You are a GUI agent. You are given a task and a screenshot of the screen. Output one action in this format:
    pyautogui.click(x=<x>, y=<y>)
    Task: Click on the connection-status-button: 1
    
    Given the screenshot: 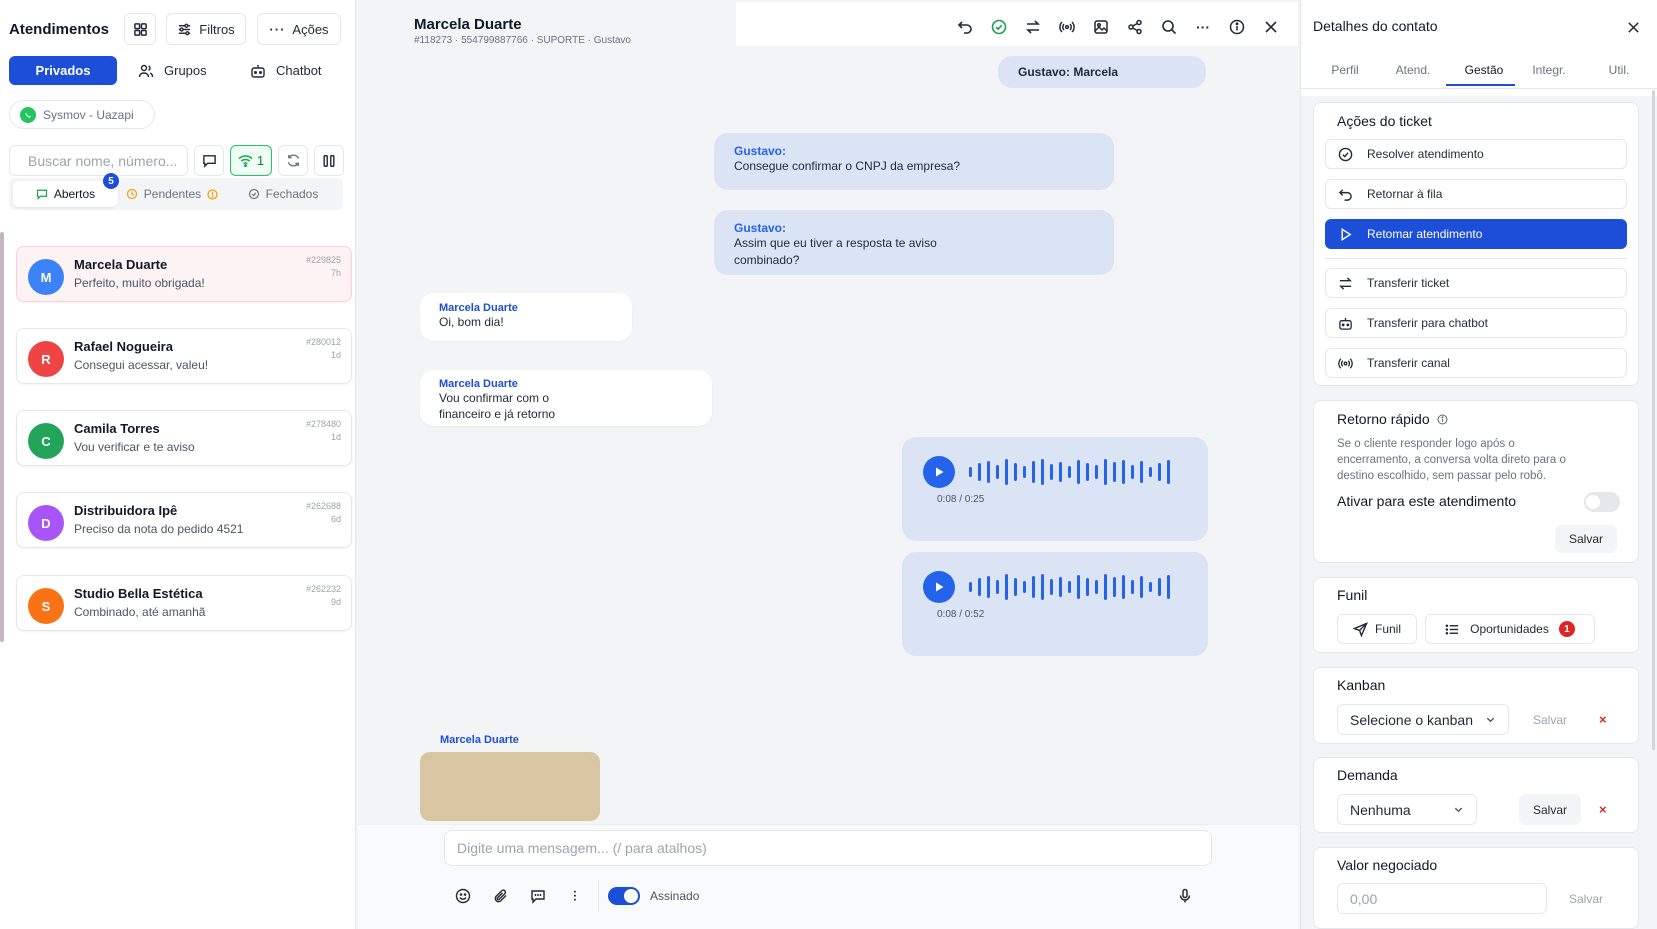 What is the action you would take?
    pyautogui.click(x=251, y=160)
    